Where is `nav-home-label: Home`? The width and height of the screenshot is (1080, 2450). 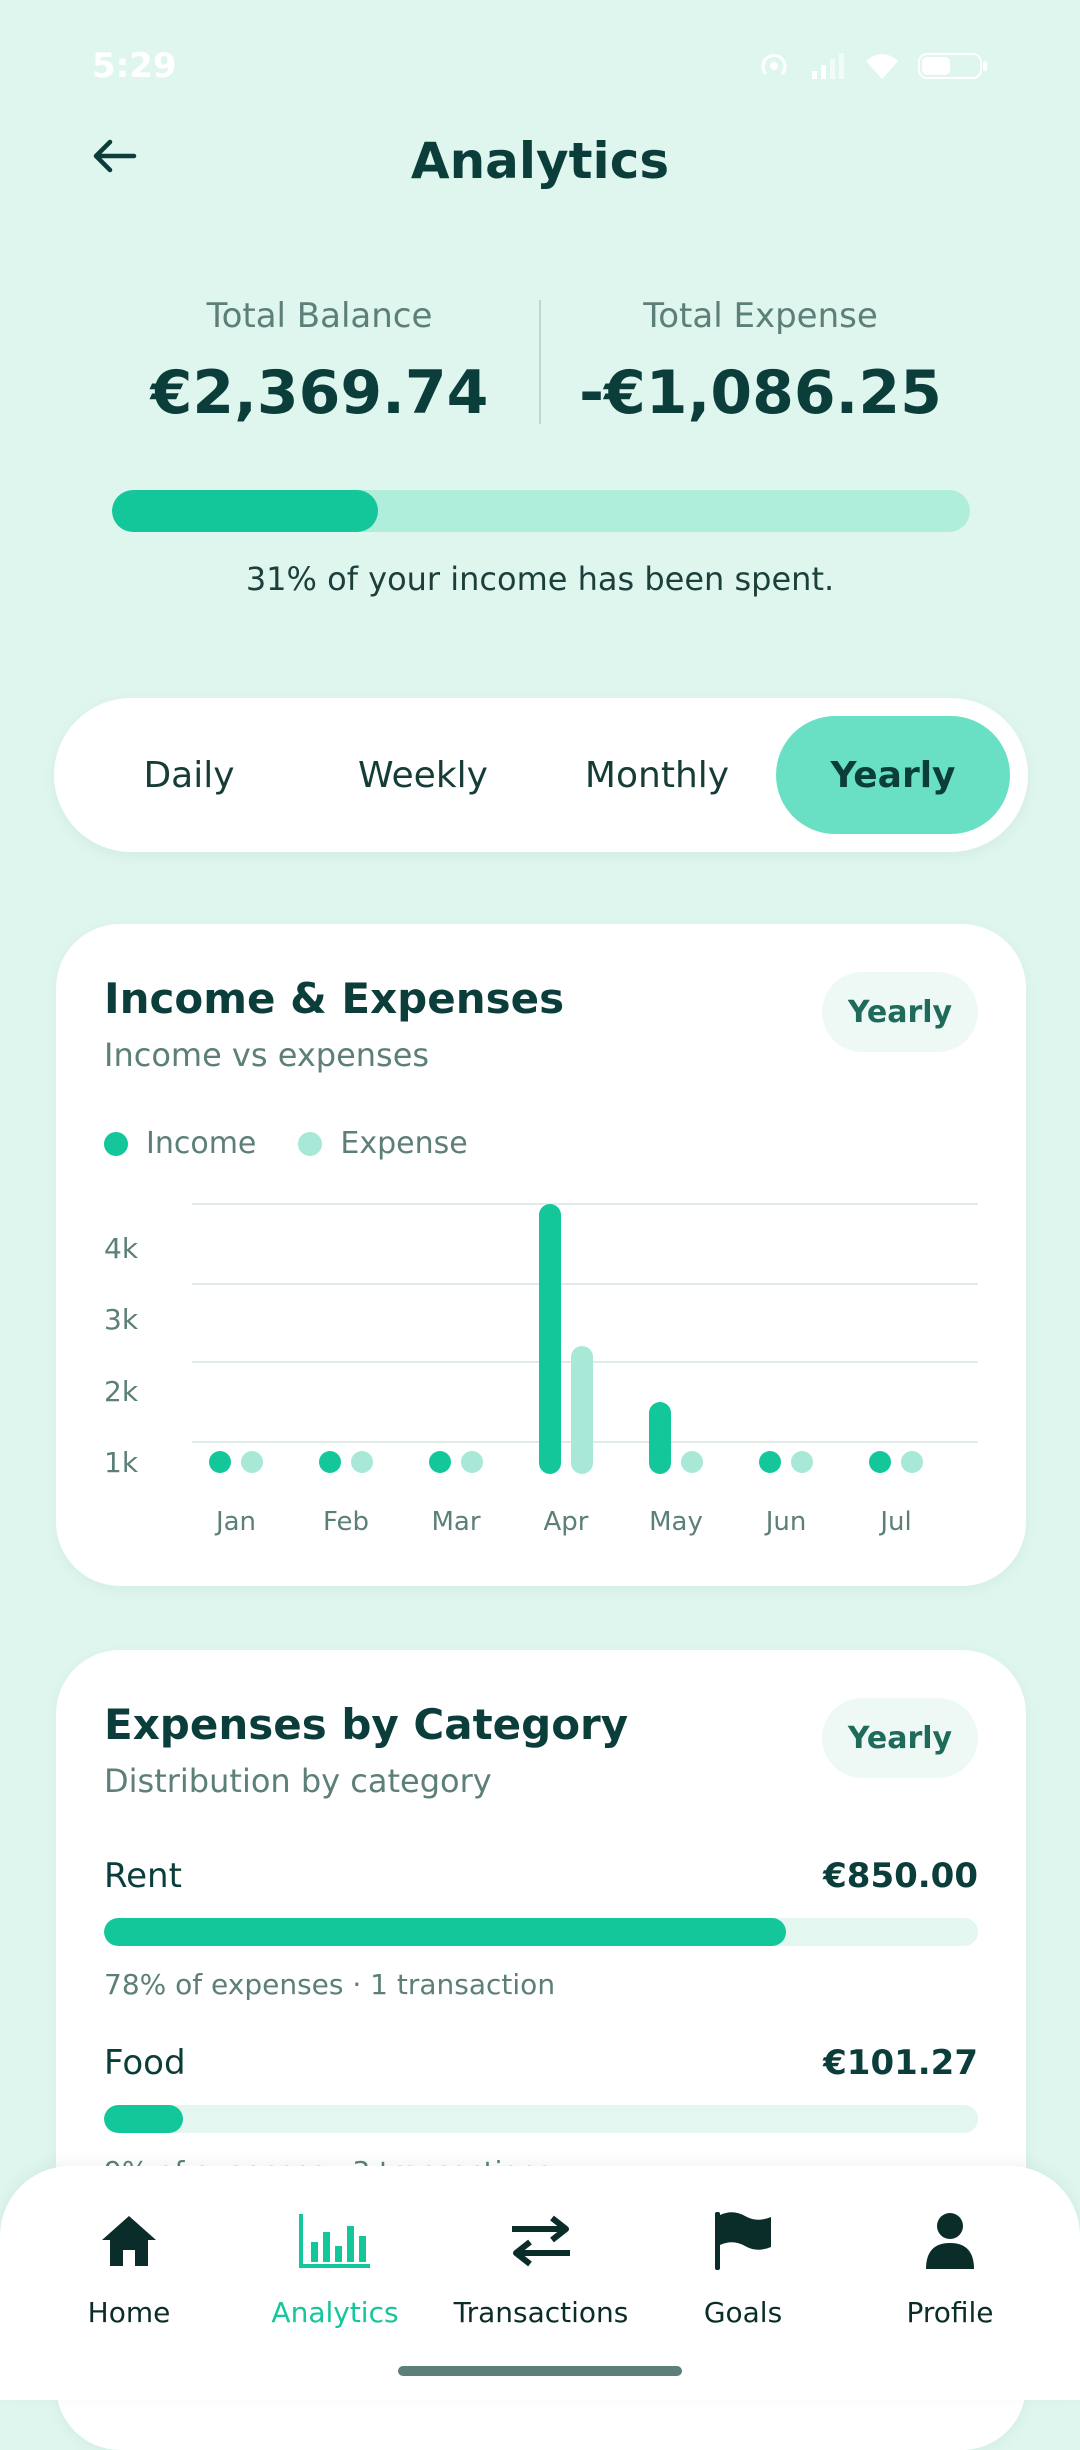 nav-home-label: Home is located at coordinates (129, 2312).